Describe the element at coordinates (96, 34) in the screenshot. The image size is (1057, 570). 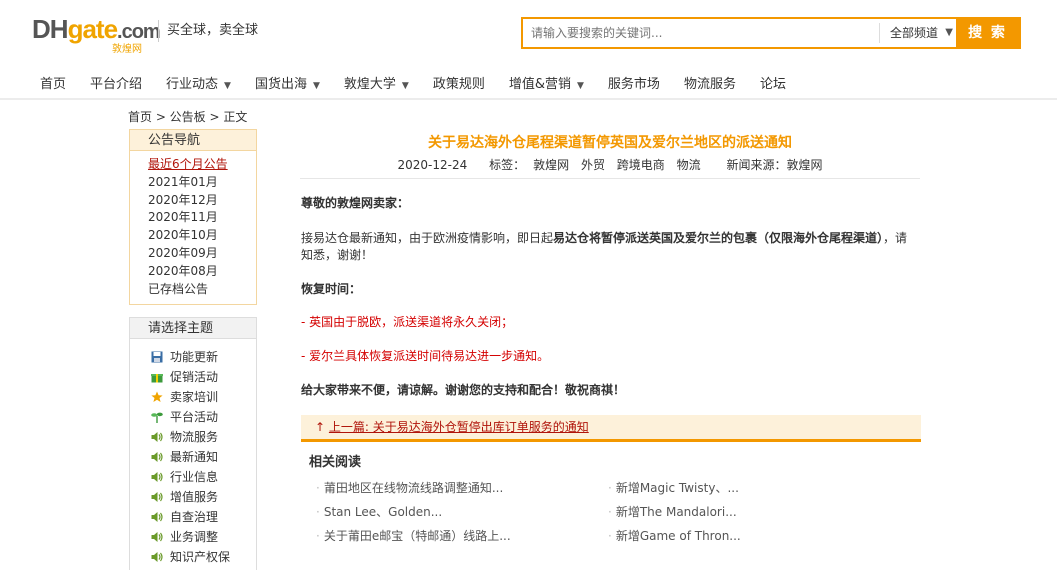
I see `dhgate-logo: DHgate.com 敦煌网` at that location.